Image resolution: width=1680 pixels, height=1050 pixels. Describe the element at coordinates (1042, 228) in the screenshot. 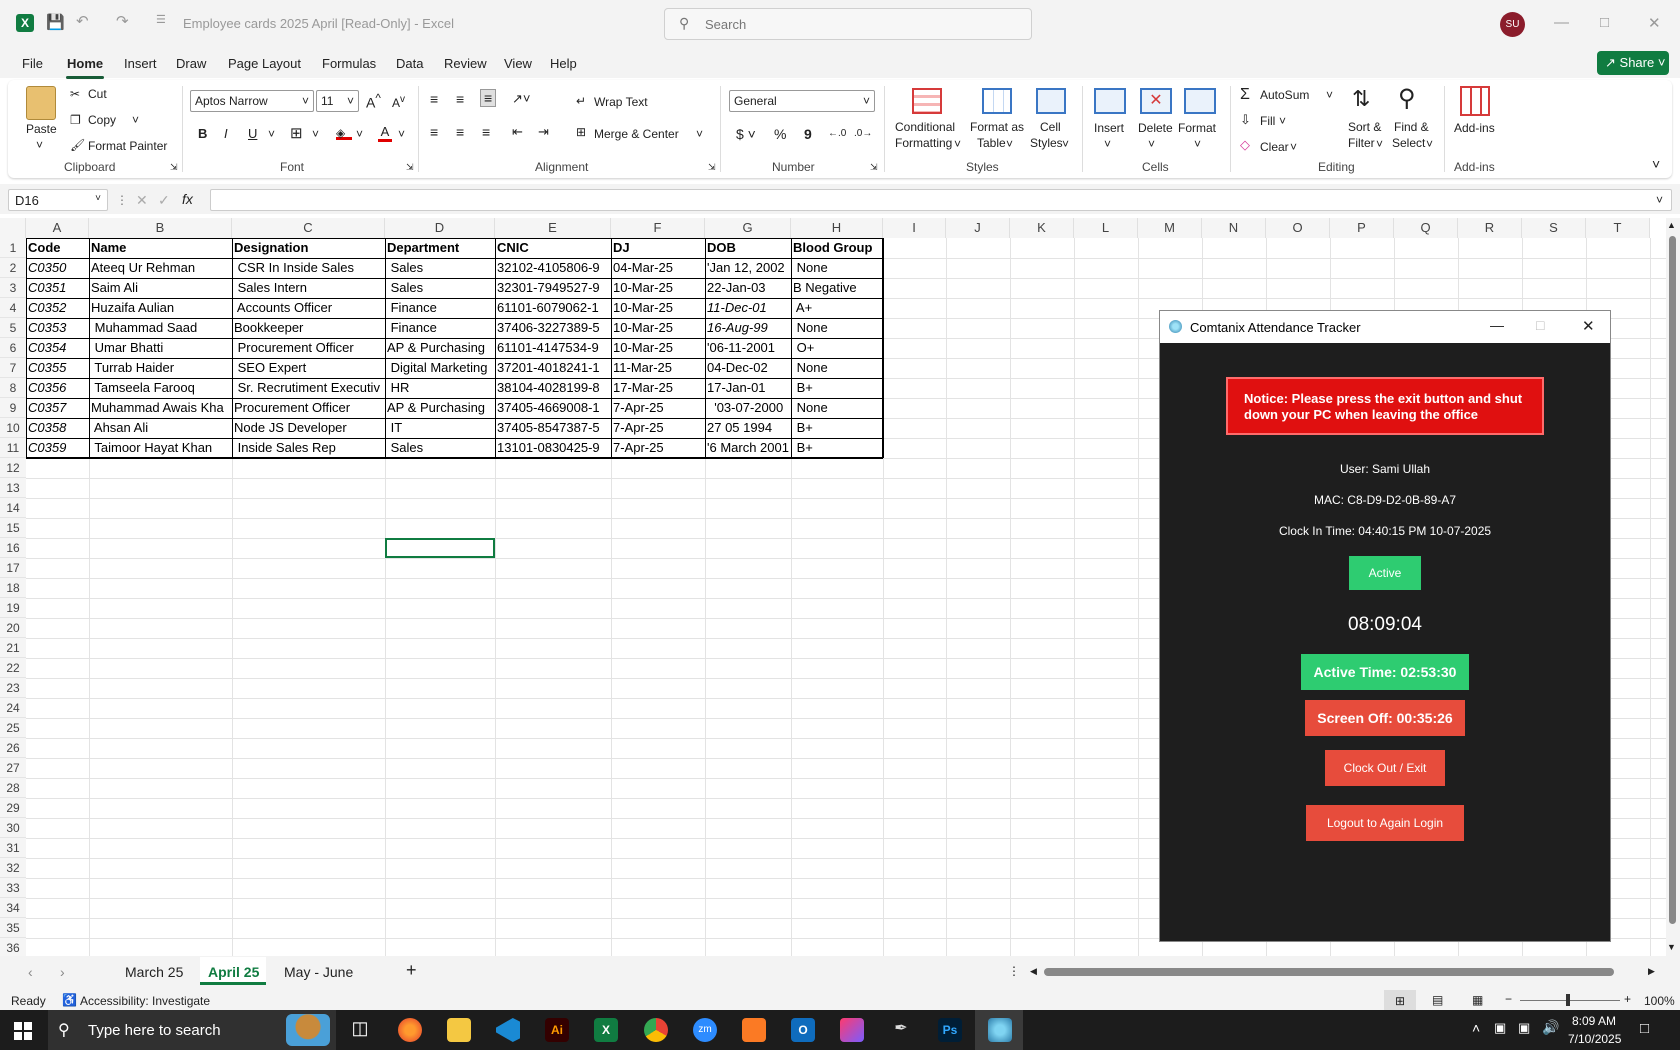

I see `column-header: K` at that location.